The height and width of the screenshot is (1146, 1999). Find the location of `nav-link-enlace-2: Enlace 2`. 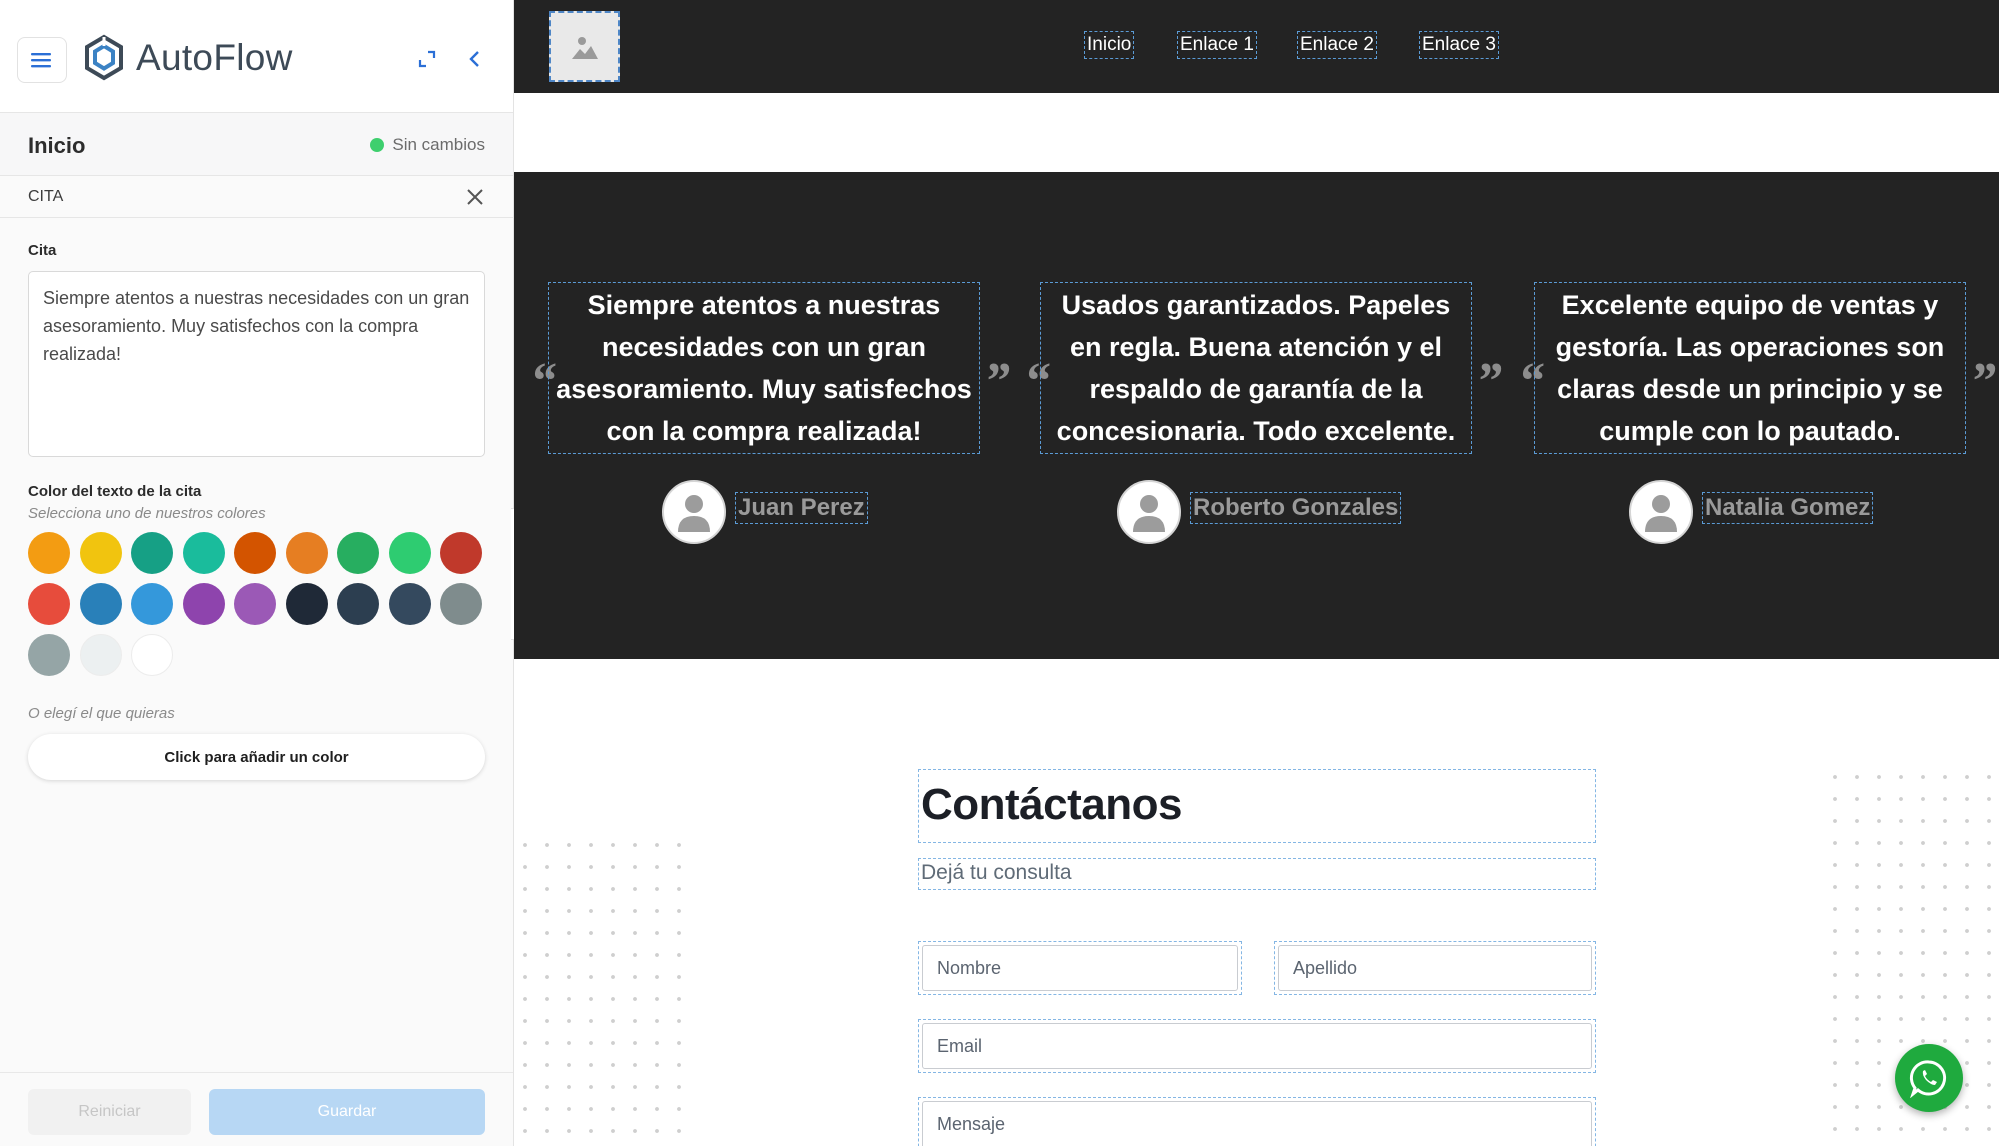

nav-link-enlace-2: Enlace 2 is located at coordinates (1337, 45).